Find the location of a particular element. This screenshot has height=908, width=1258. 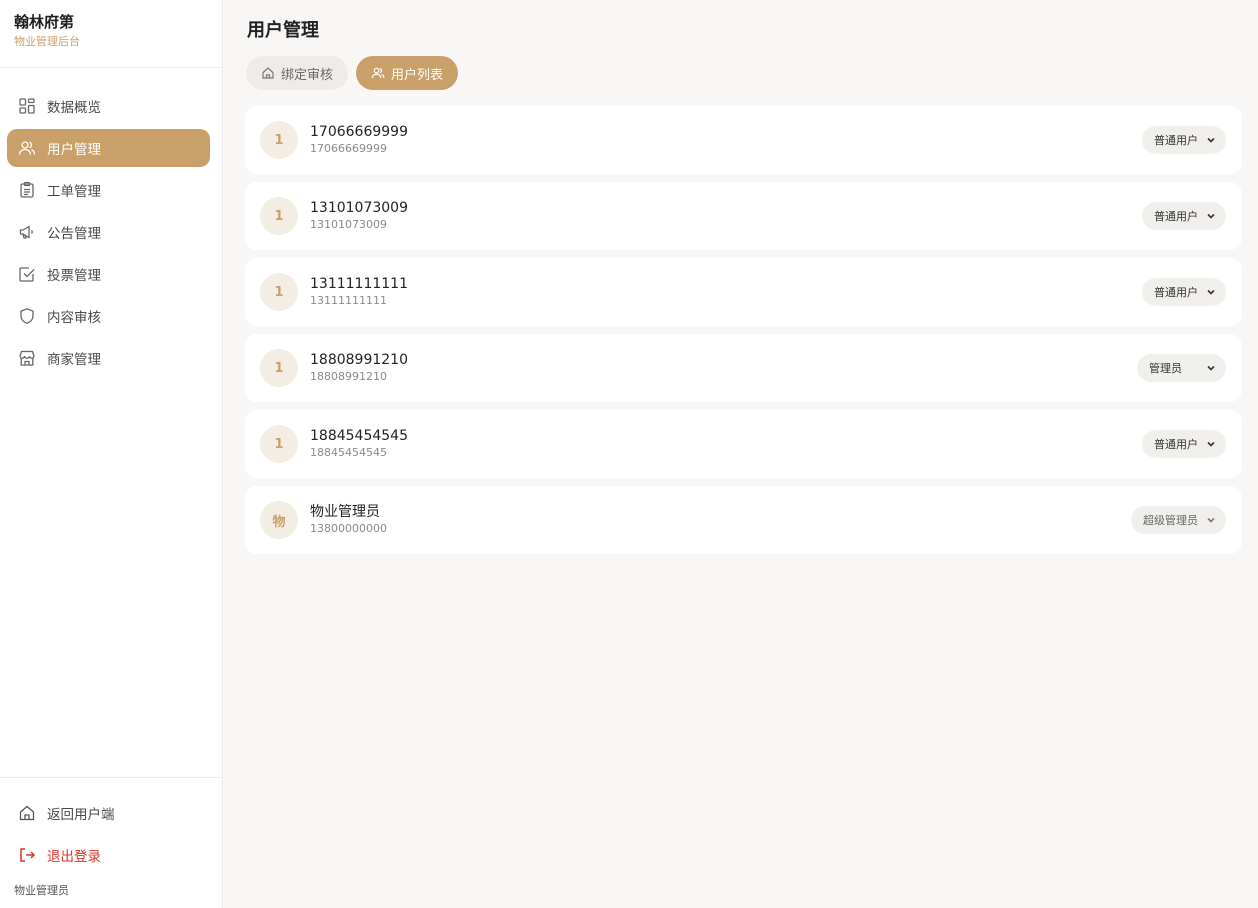

list-item: 1 17066669999 17066669999 普通用户 is located at coordinates (743, 140).